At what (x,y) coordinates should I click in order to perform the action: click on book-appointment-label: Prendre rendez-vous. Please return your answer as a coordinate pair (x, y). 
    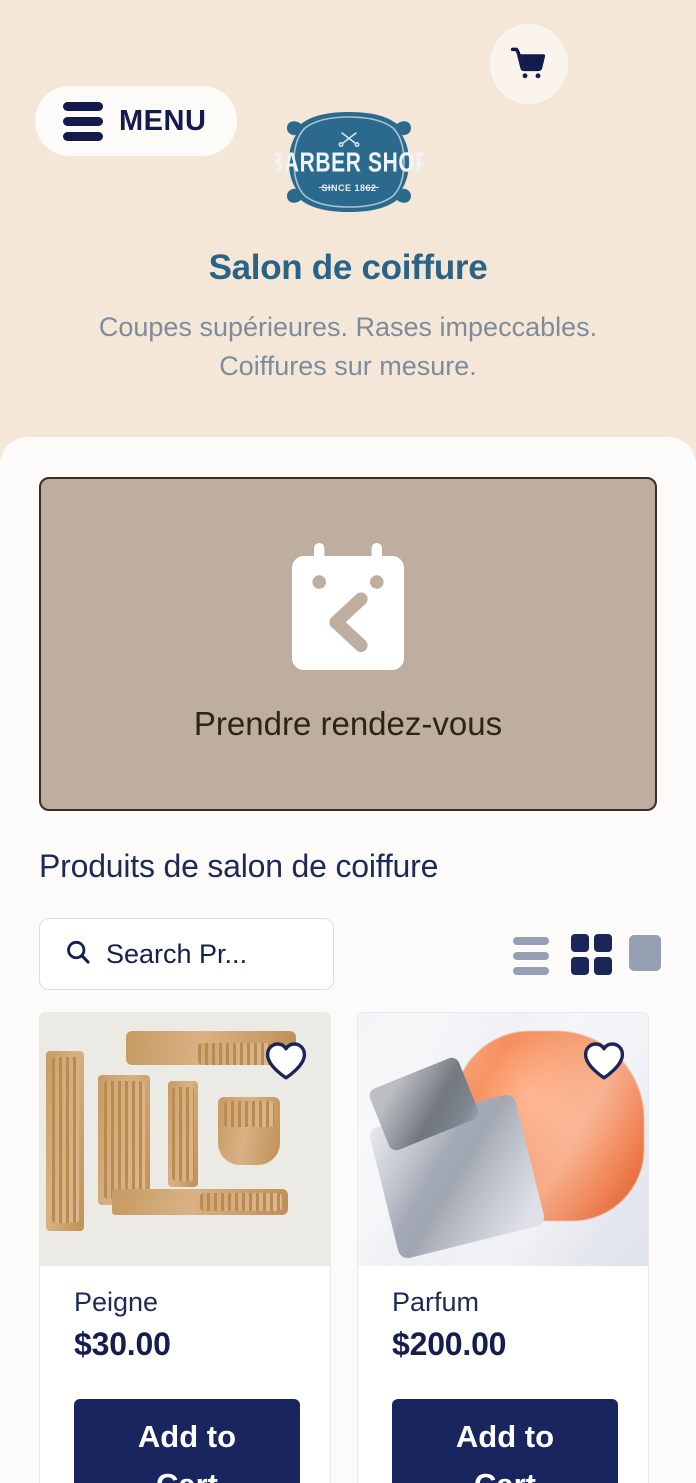
    Looking at the image, I should click on (348, 723).